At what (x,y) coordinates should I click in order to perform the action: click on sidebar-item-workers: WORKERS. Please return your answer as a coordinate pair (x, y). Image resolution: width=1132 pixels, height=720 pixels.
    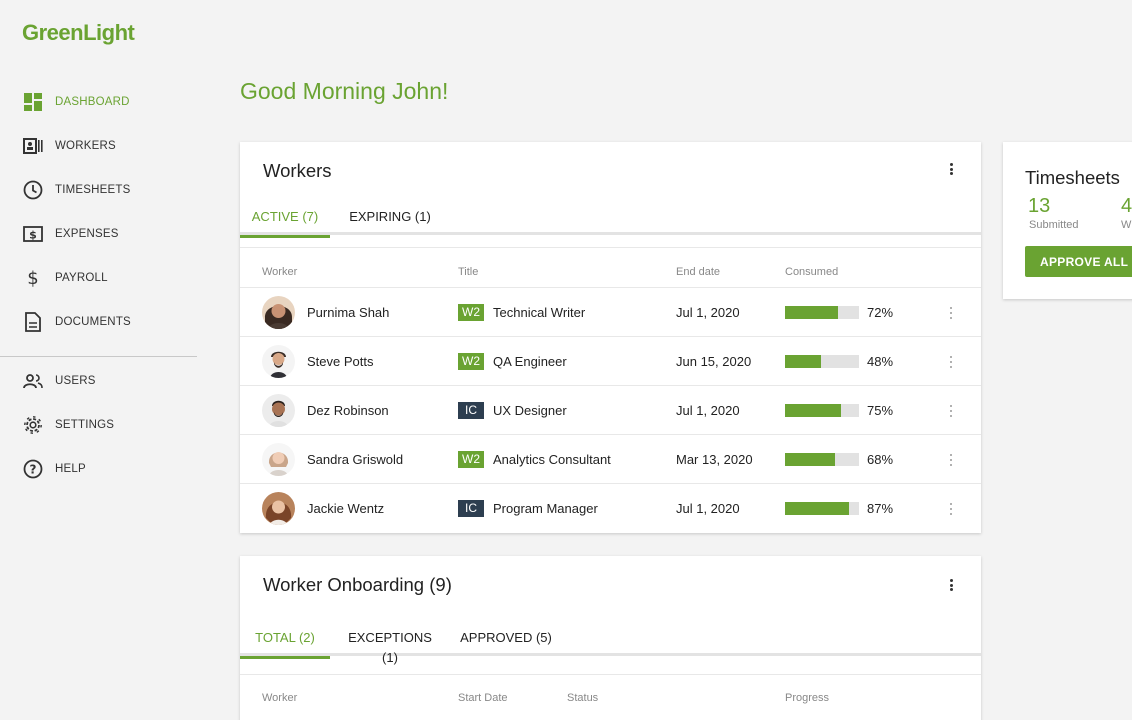
    Looking at the image, I should click on (98, 146).